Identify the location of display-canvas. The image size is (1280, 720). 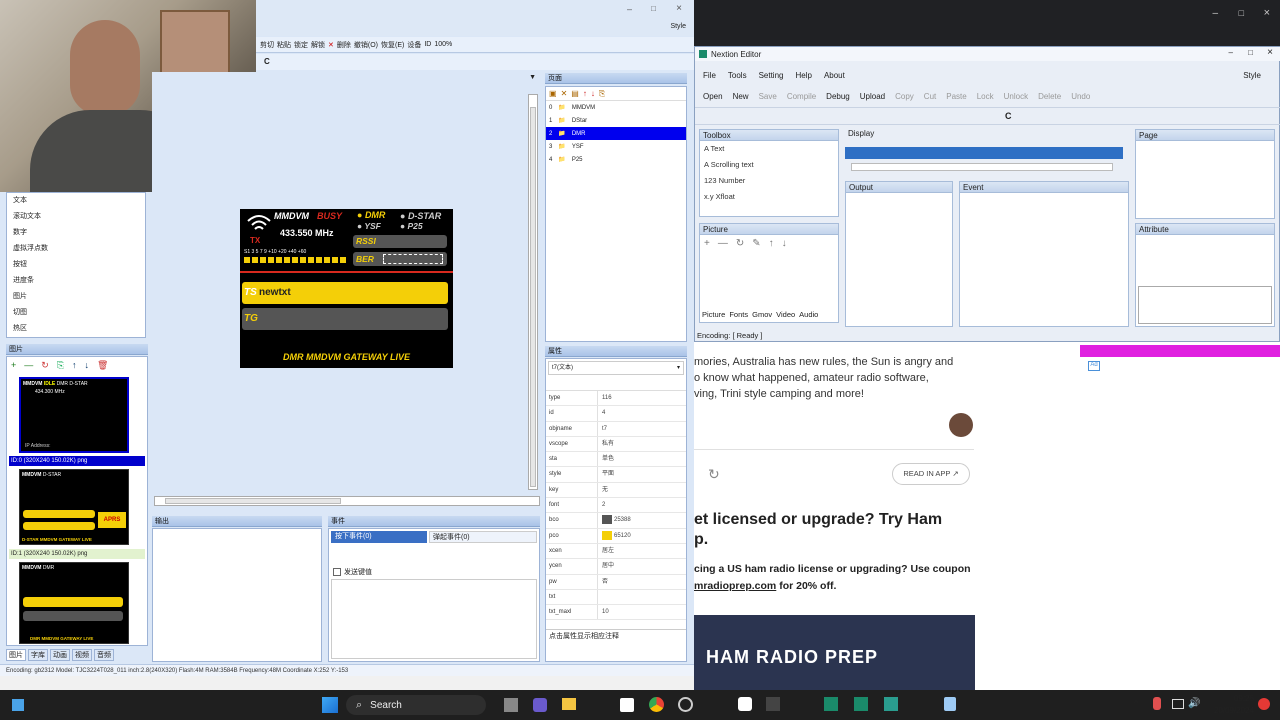
(984, 153).